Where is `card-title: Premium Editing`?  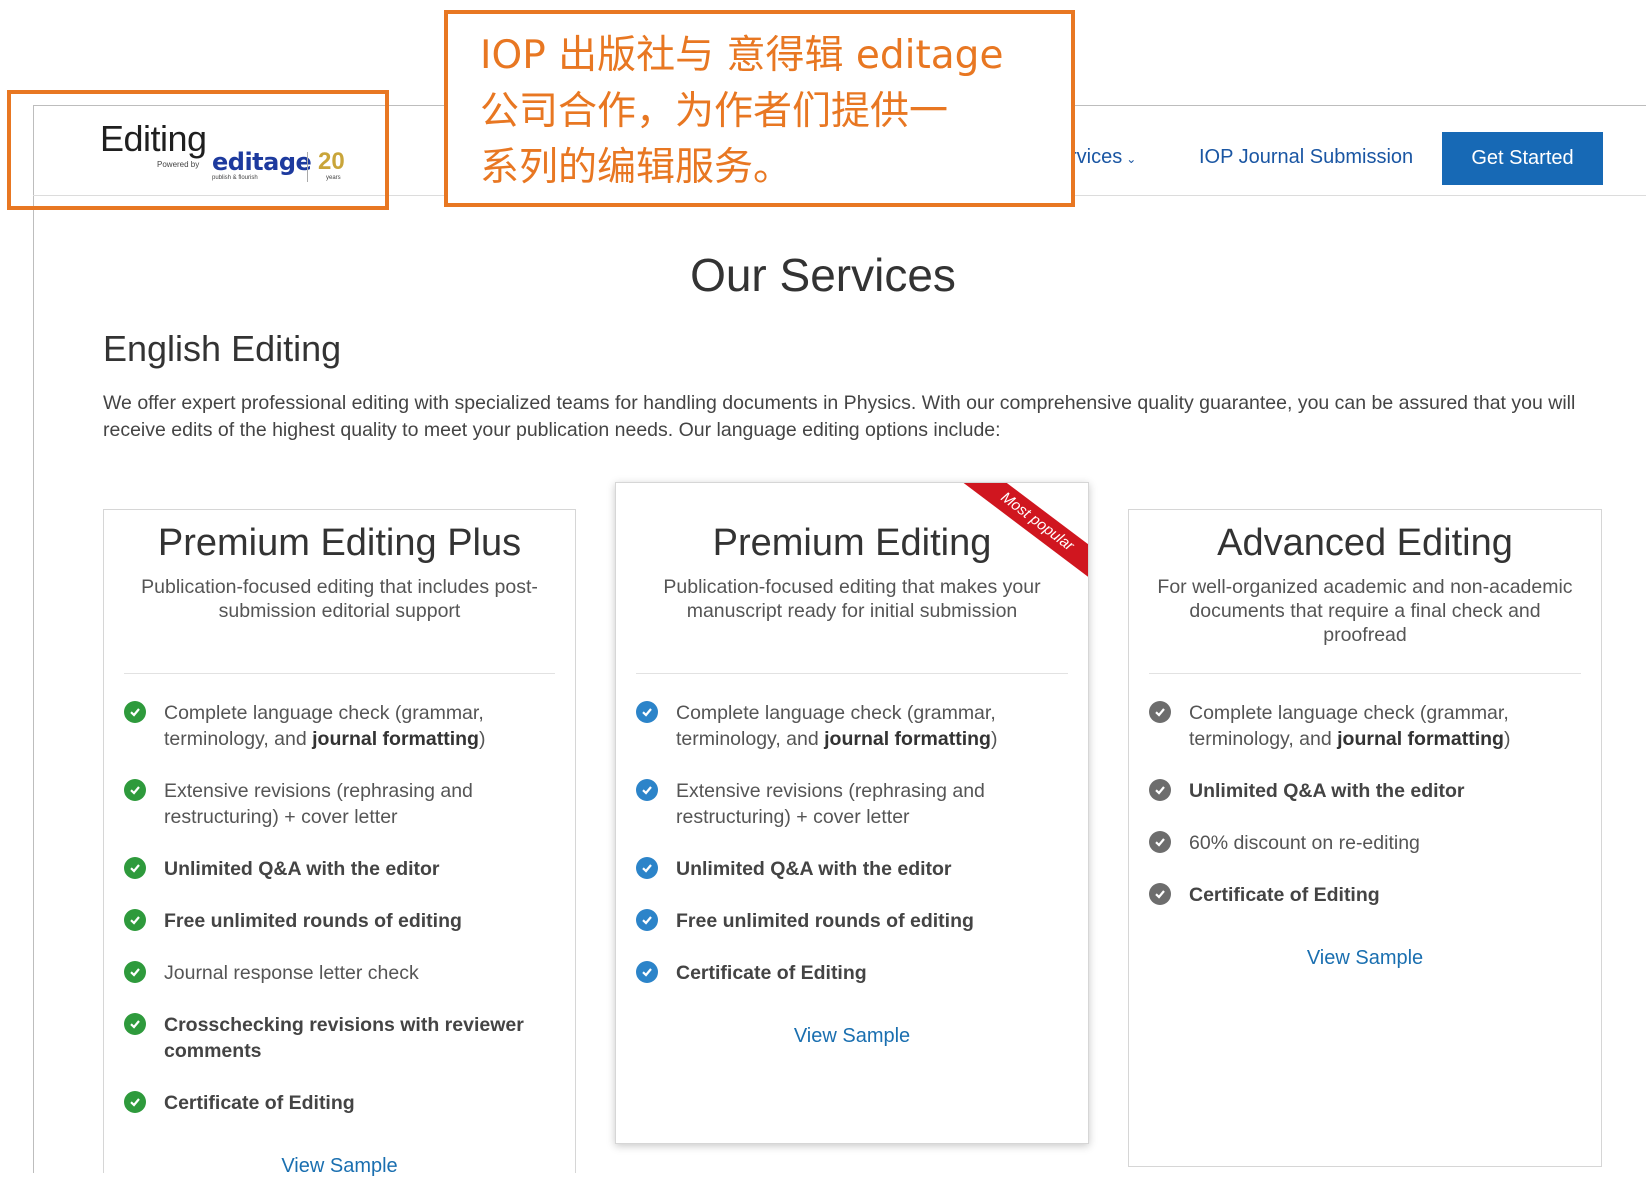
card-title: Premium Editing is located at coordinates (852, 543).